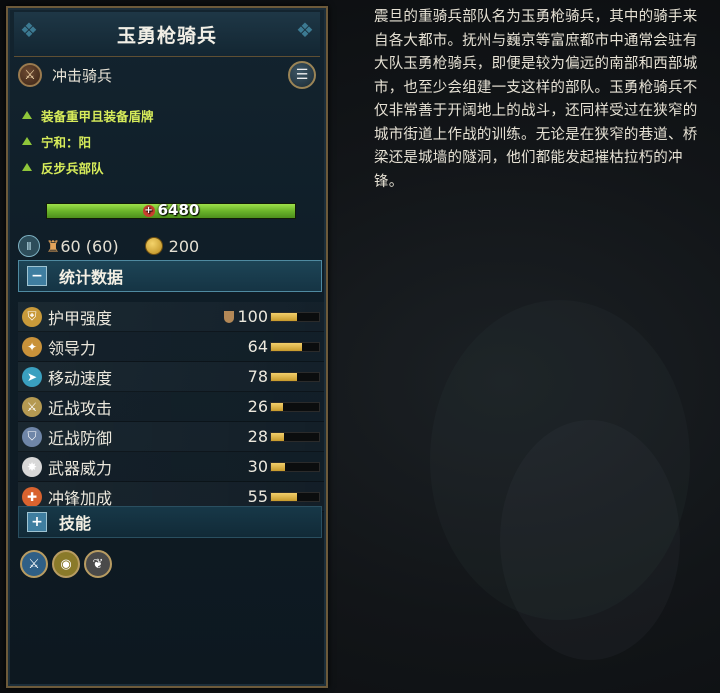 This screenshot has width=720, height=693. What do you see at coordinates (32, 346) in the screenshot?
I see `leadership-icon: ✦` at bounding box center [32, 346].